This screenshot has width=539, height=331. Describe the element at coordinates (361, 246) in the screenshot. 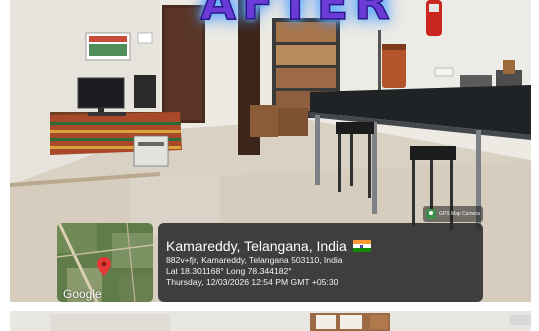

I see `india-flag-icon` at that location.